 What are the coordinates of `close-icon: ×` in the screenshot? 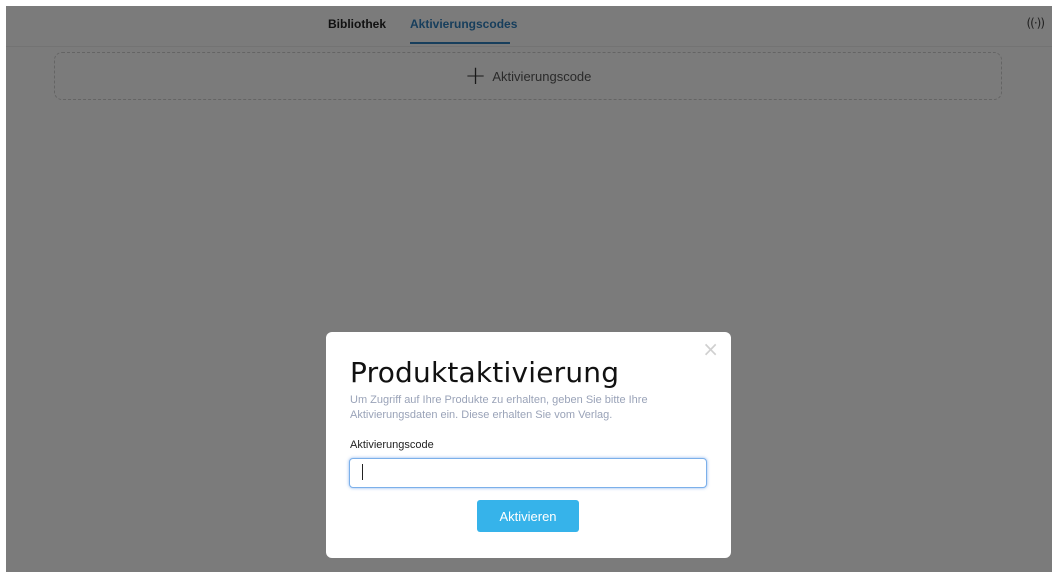 It's located at (710, 349).